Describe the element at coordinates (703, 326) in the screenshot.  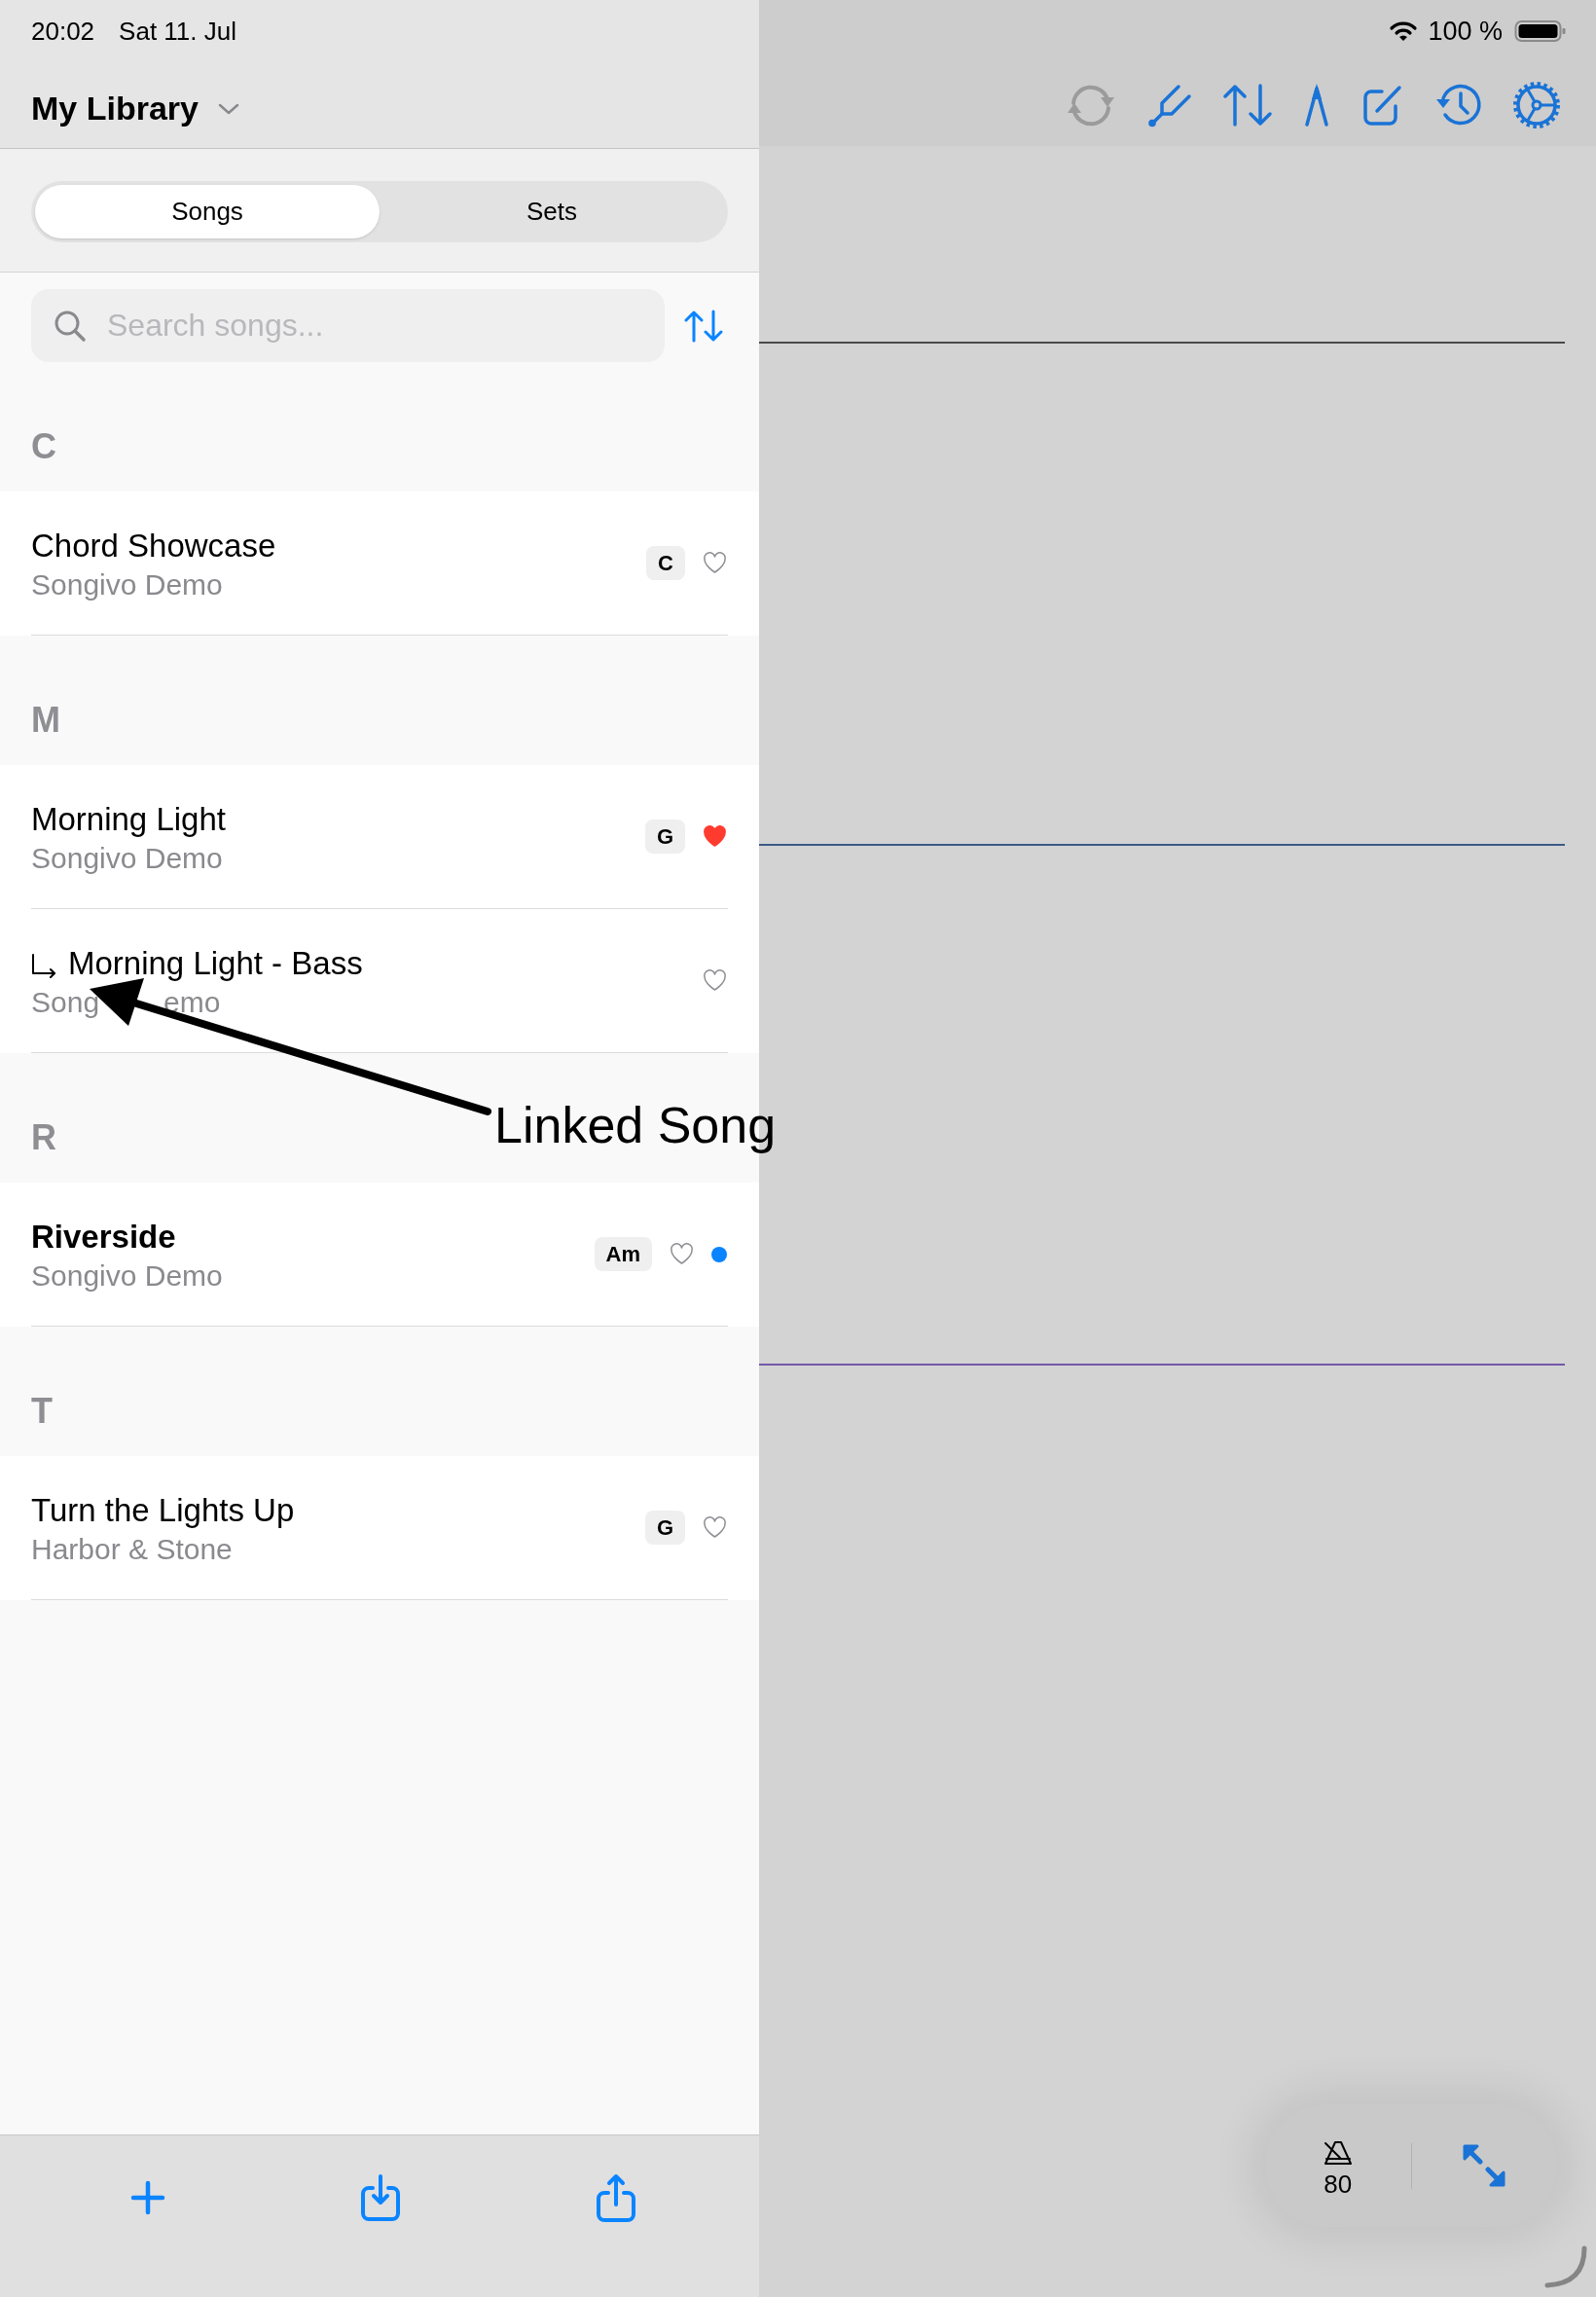
I see `sort-icon` at that location.